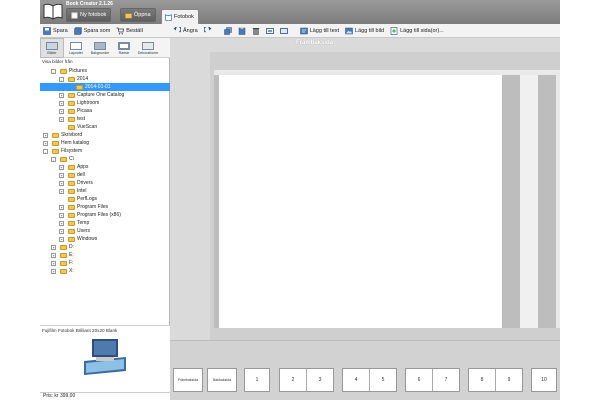 This screenshot has width=600, height=400. What do you see at coordinates (180, 16) in the screenshot?
I see `tab-fotobok: Fotobok` at bounding box center [180, 16].